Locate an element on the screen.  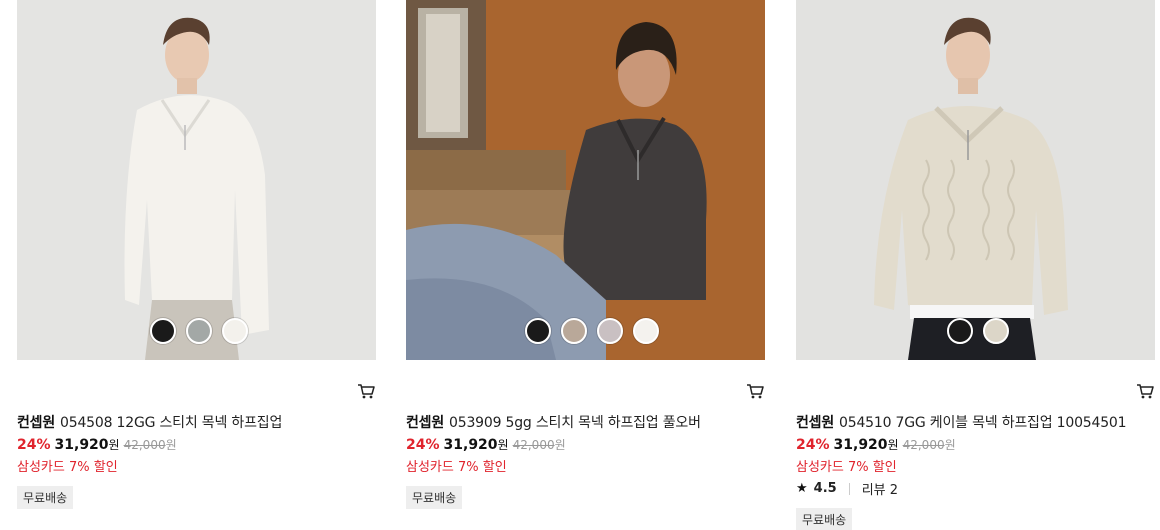
rating-row: ★ 4.5 리뷰 2 is located at coordinates (847, 488).